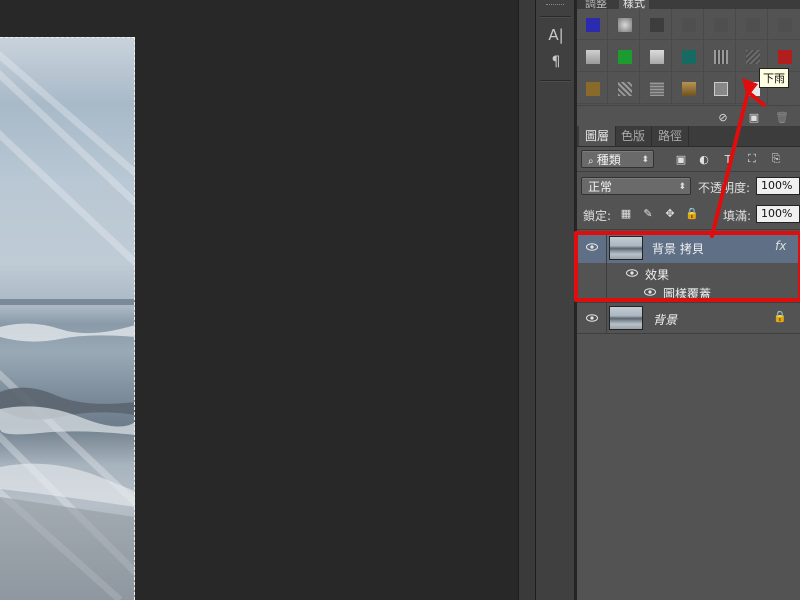 This screenshot has height=600, width=800. What do you see at coordinates (782, 117) in the screenshot?
I see `trash-icon: 🗑` at bounding box center [782, 117].